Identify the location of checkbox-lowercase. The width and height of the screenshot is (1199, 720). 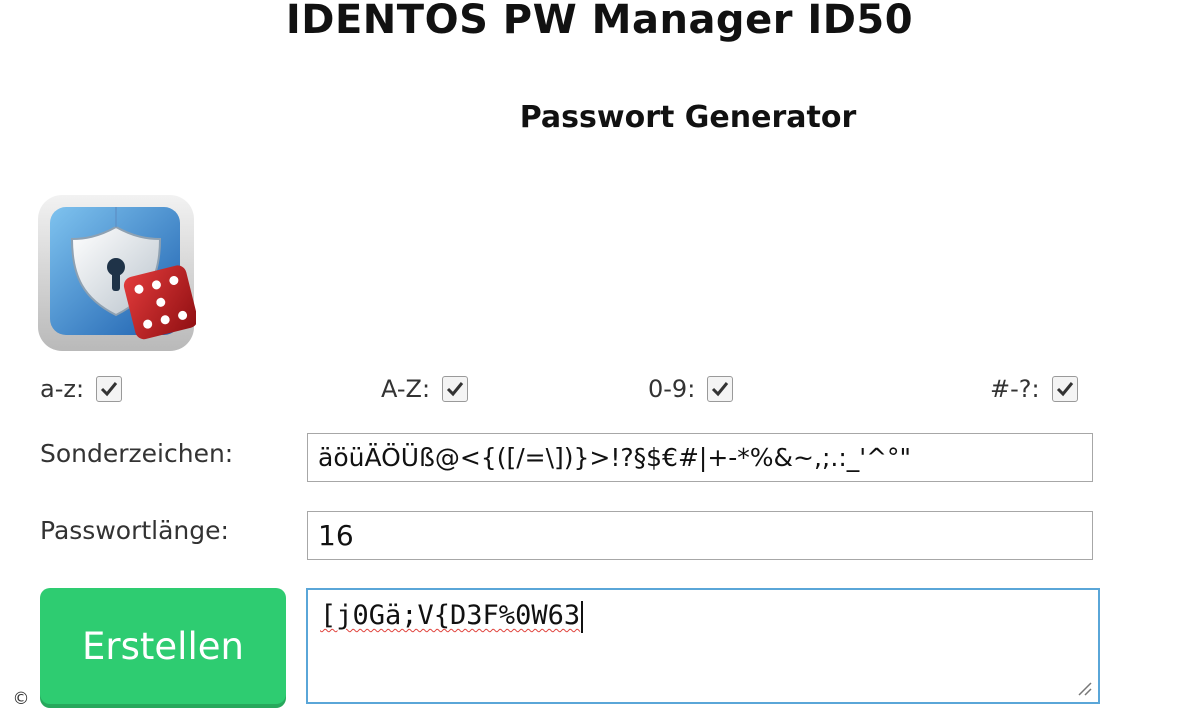
(109, 389).